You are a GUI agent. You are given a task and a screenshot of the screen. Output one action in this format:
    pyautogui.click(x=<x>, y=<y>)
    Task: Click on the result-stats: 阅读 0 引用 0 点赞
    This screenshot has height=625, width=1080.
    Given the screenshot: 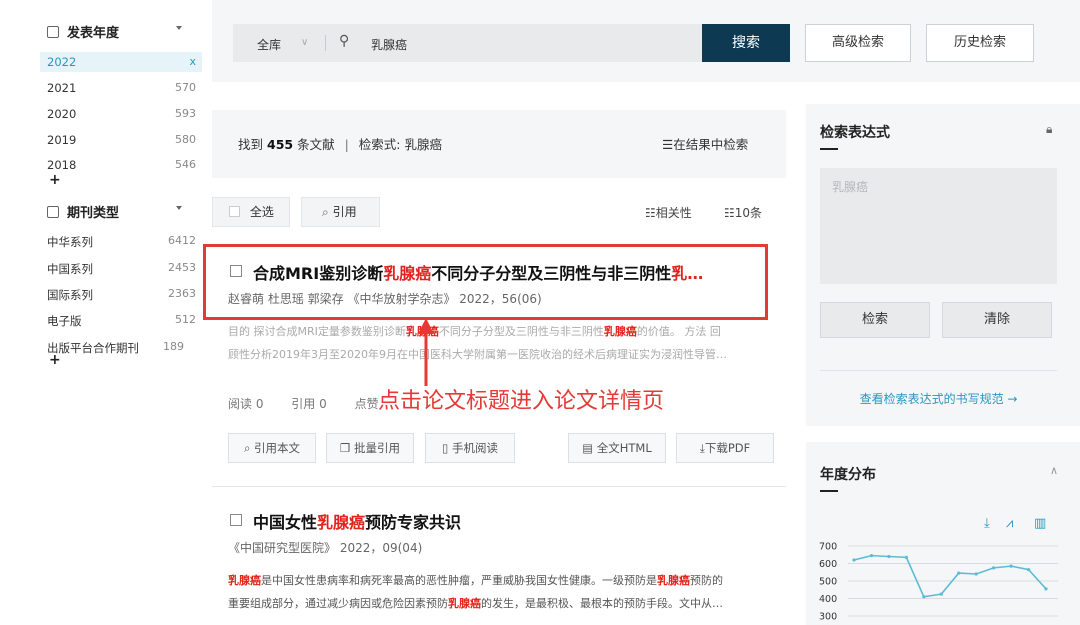 What is the action you would take?
    pyautogui.click(x=303, y=403)
    